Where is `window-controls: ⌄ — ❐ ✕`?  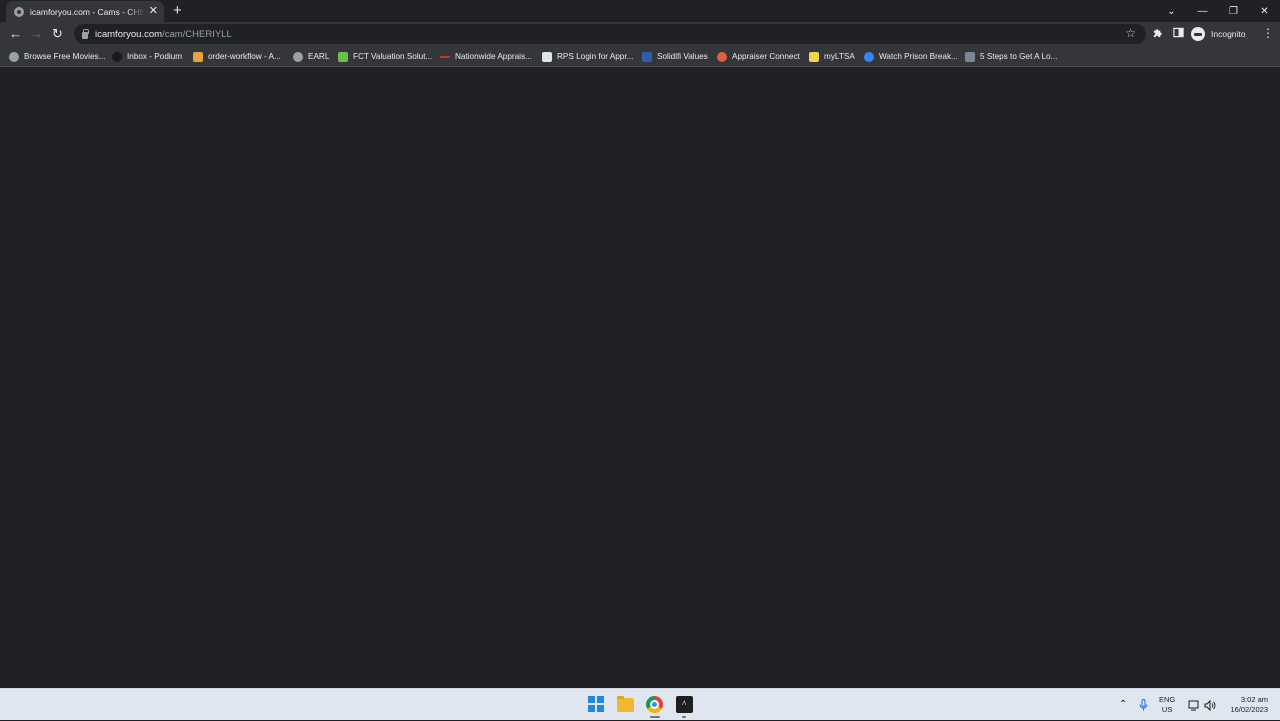
window-controls: ⌄ — ❐ ✕ is located at coordinates (1218, 11).